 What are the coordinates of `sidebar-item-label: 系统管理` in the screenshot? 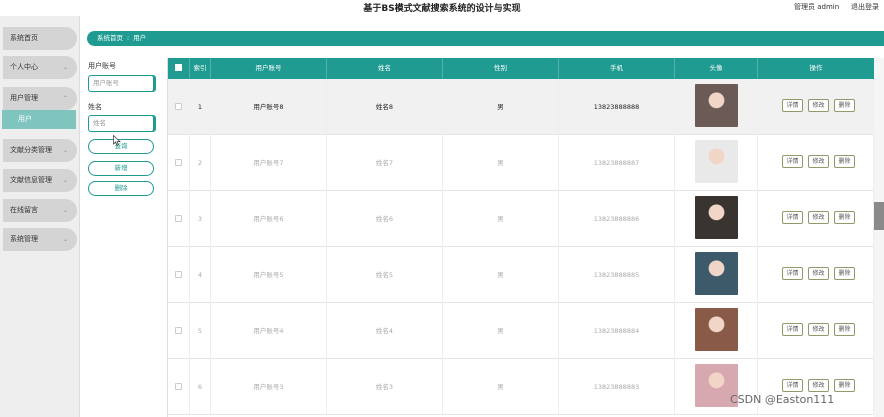 It's located at (24, 239).